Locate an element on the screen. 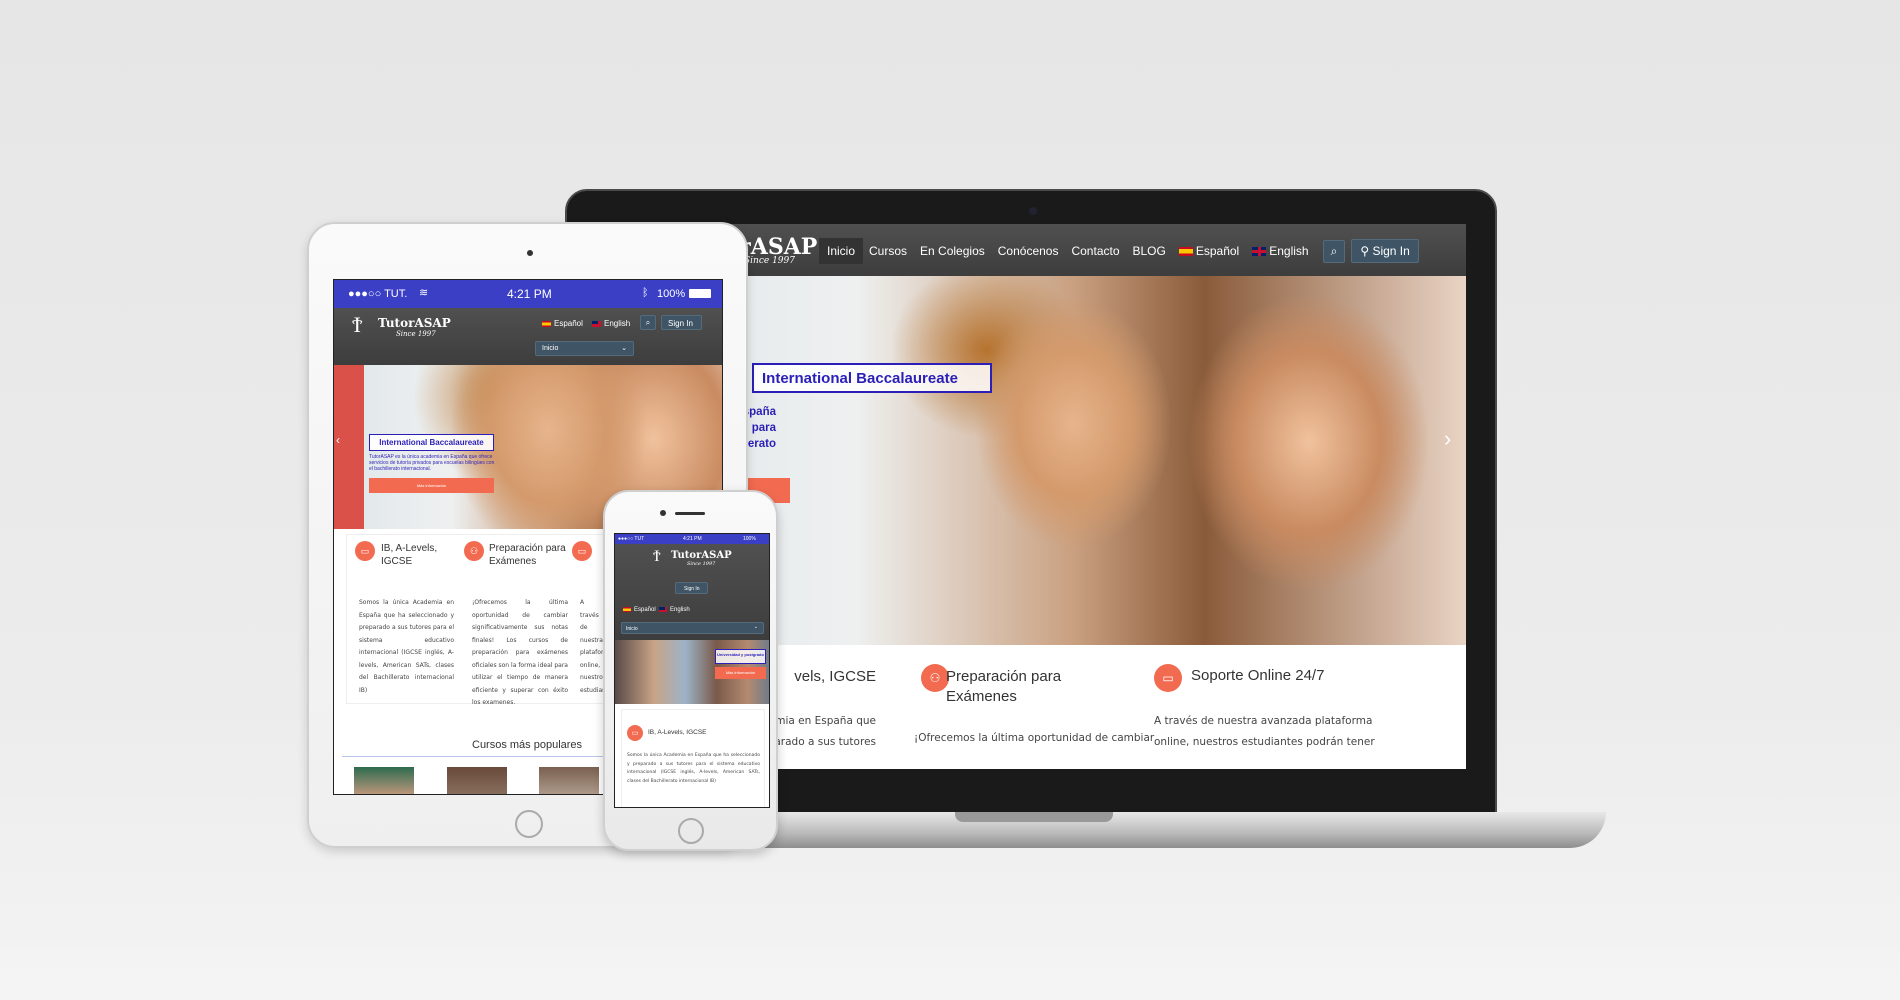 The image size is (1900, 1000). battery-icon is located at coordinates (700, 293).